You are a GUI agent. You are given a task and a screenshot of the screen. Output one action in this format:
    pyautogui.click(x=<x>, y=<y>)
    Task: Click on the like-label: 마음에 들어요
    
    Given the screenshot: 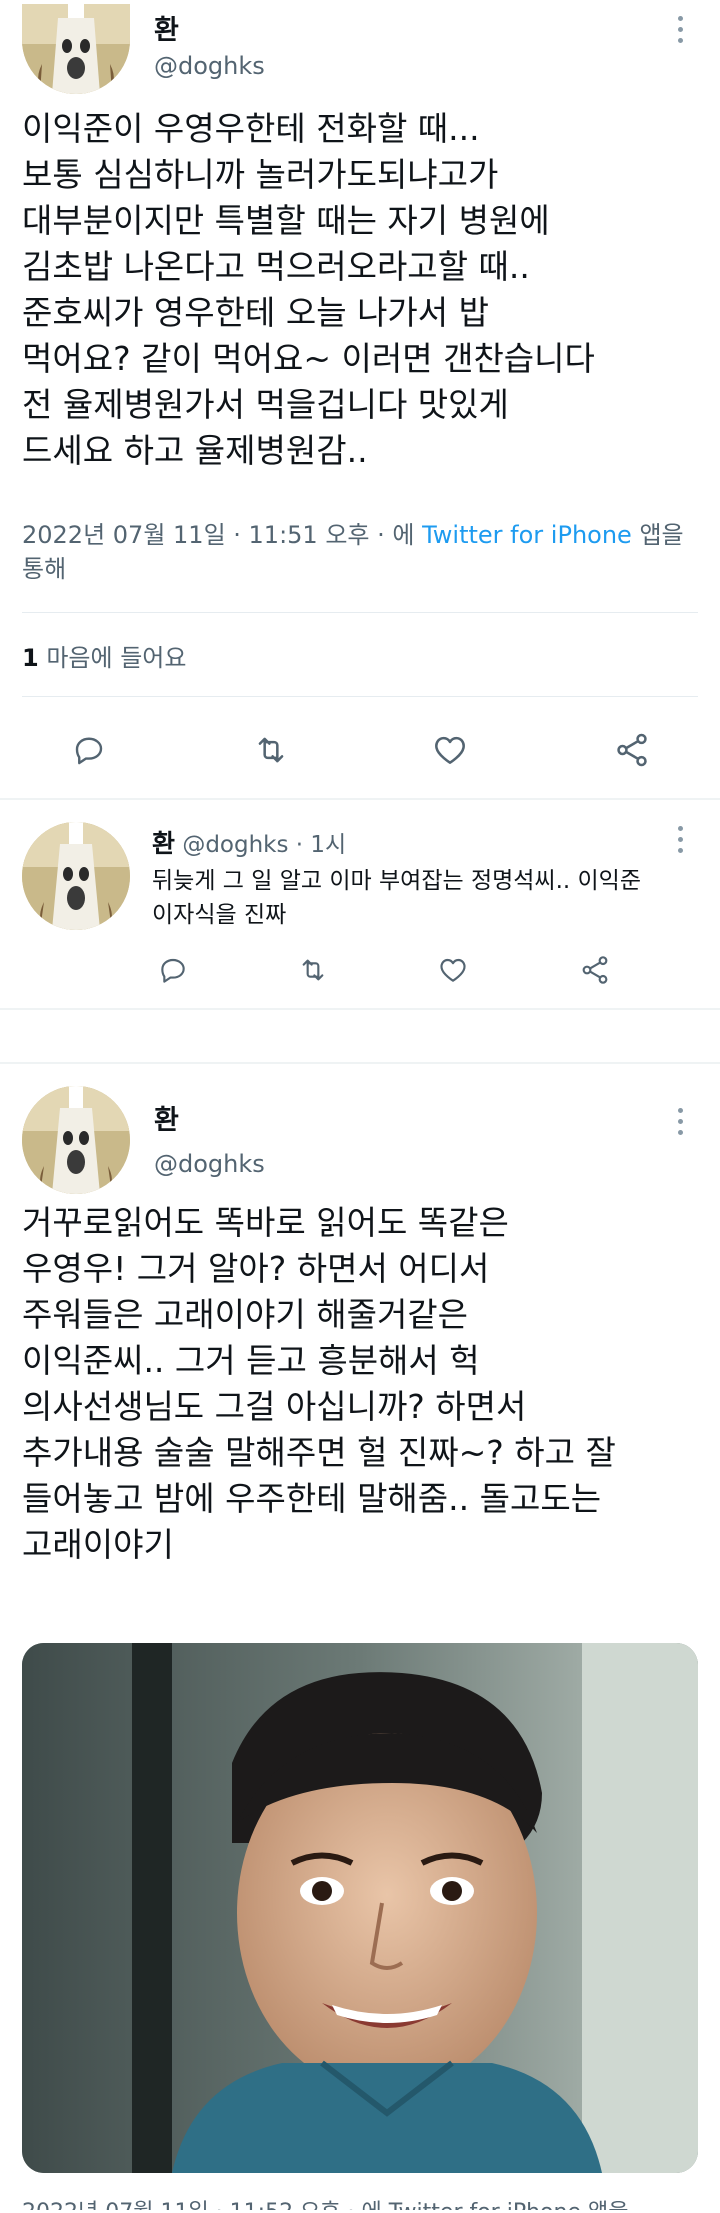 What is the action you would take?
    pyautogui.click(x=116, y=658)
    